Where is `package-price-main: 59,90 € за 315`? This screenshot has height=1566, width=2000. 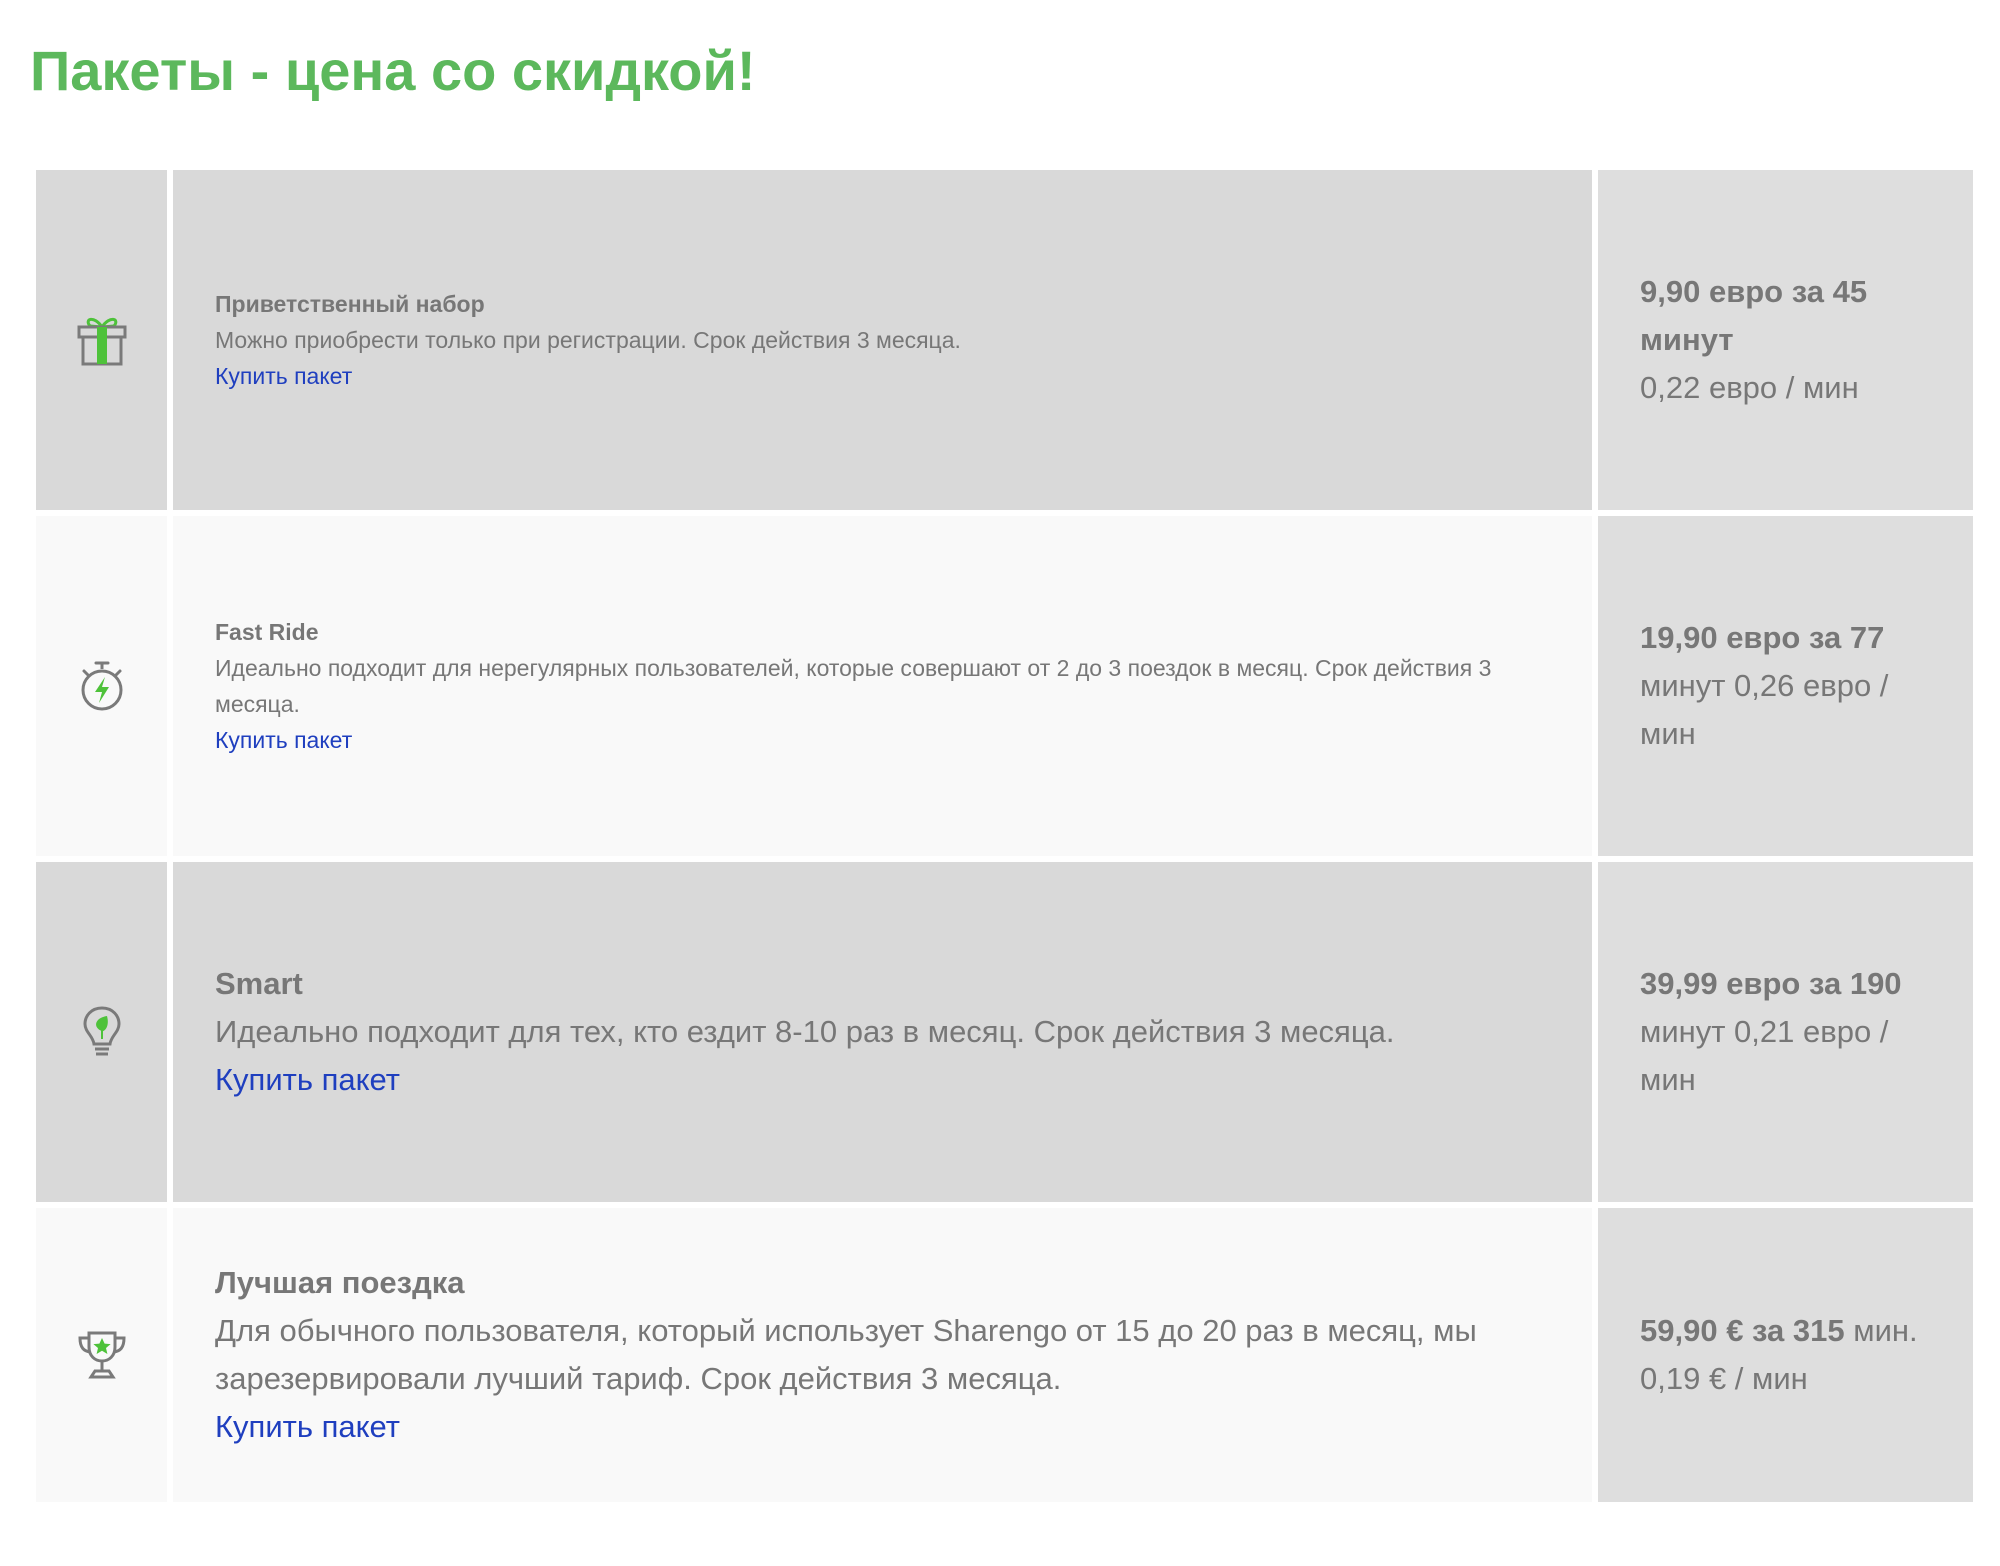
package-price-main: 59,90 € за 315 is located at coordinates (1742, 1330).